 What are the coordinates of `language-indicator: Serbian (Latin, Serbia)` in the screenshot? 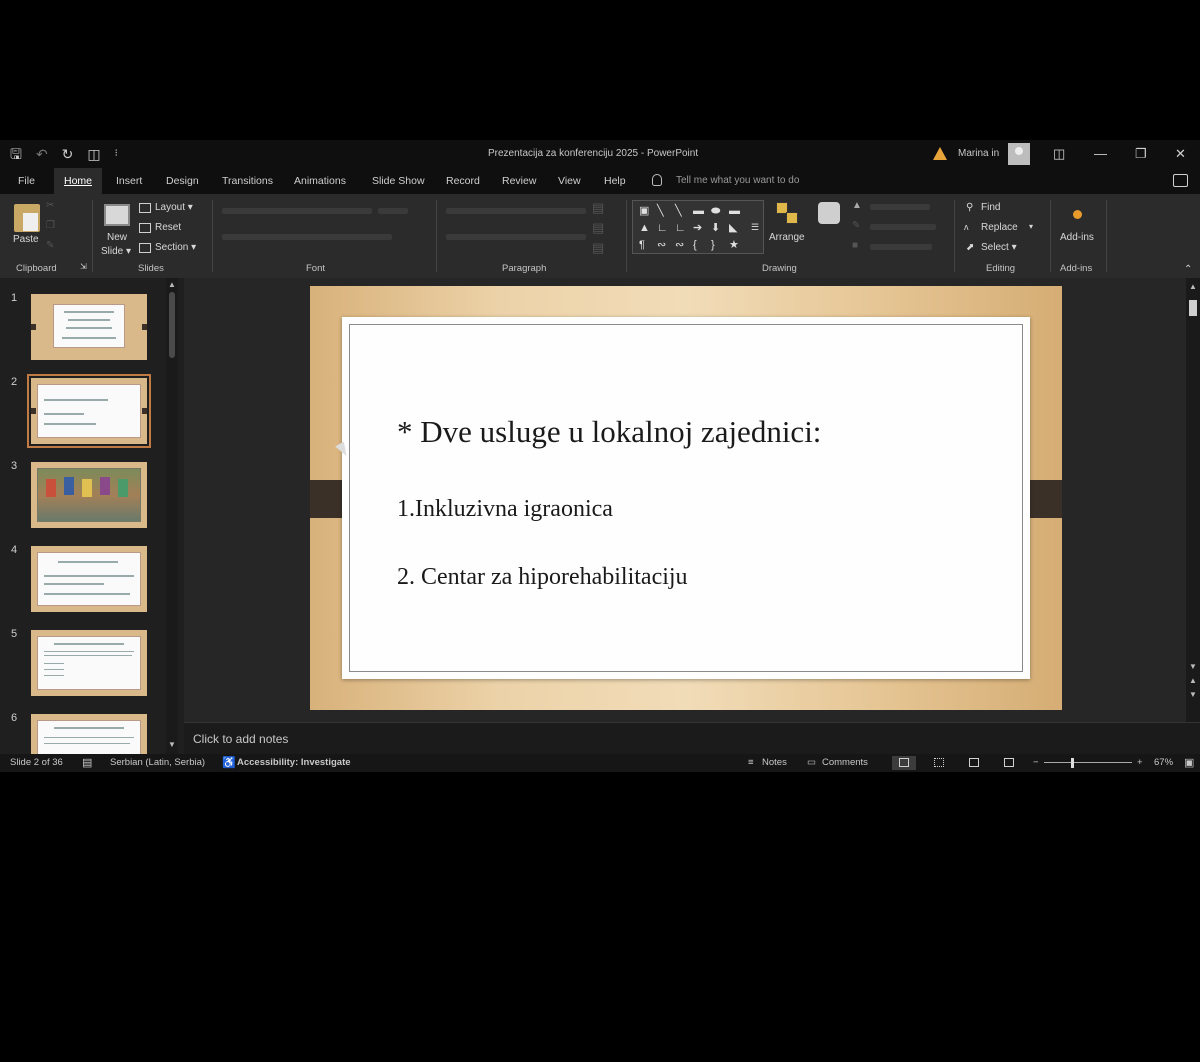 It's located at (157, 763).